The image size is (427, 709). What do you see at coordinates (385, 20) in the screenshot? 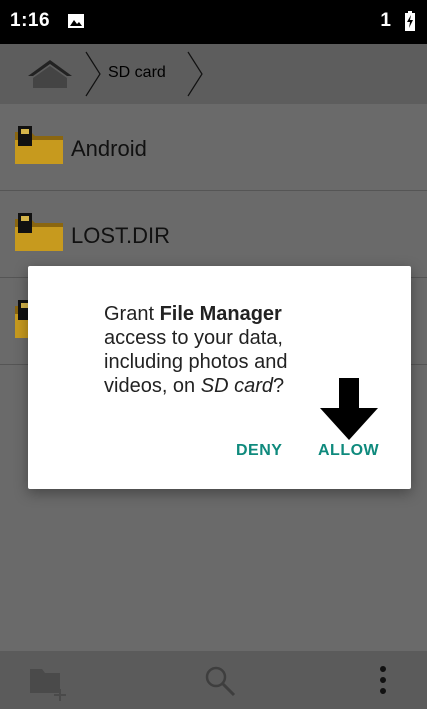
I see `status-notification-count: 1` at bounding box center [385, 20].